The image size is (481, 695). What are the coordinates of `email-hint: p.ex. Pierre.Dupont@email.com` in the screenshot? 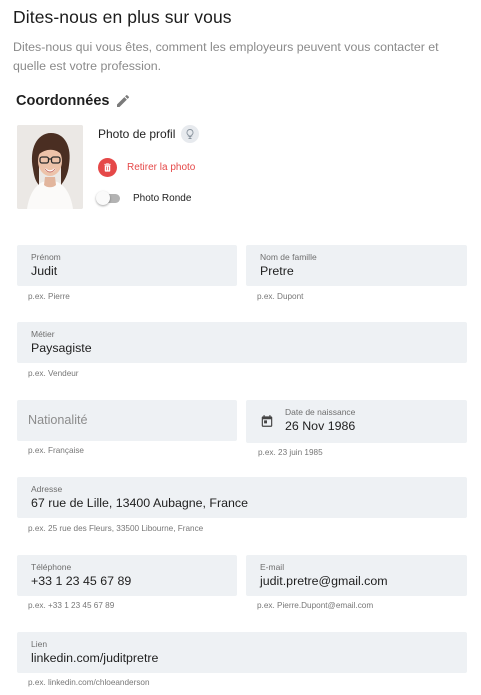 It's located at (315, 605).